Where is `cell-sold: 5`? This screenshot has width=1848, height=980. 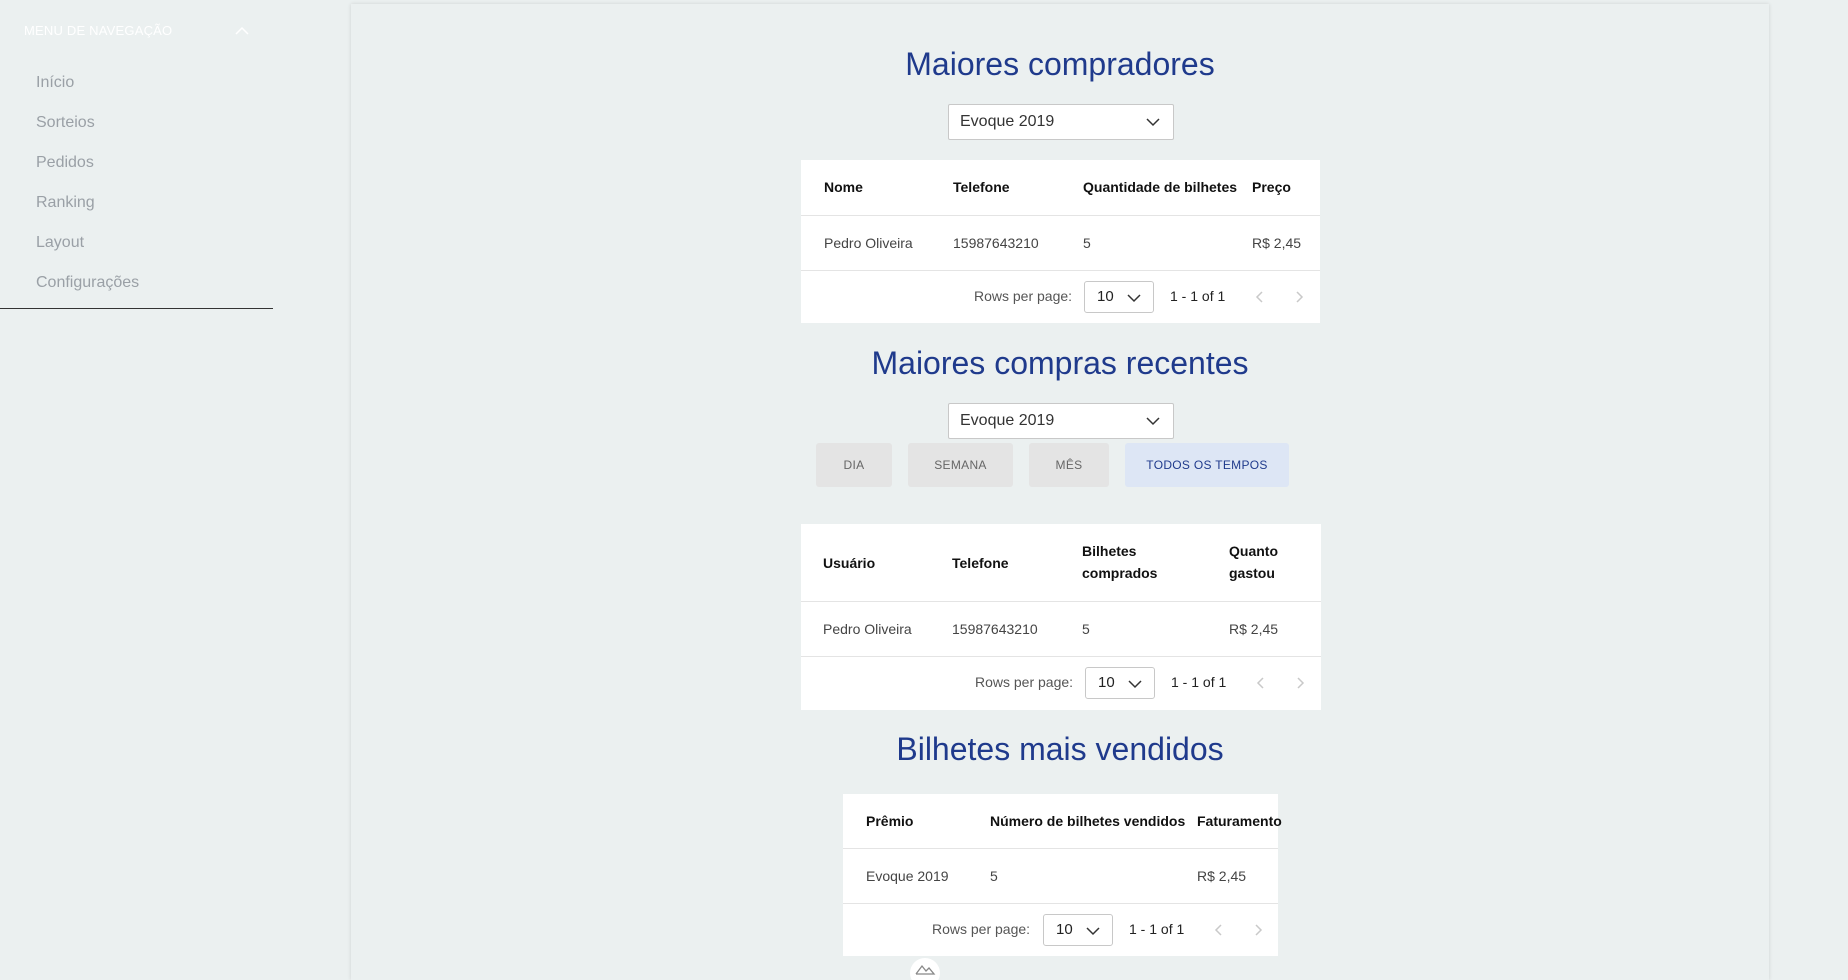
cell-sold: 5 is located at coordinates (994, 876).